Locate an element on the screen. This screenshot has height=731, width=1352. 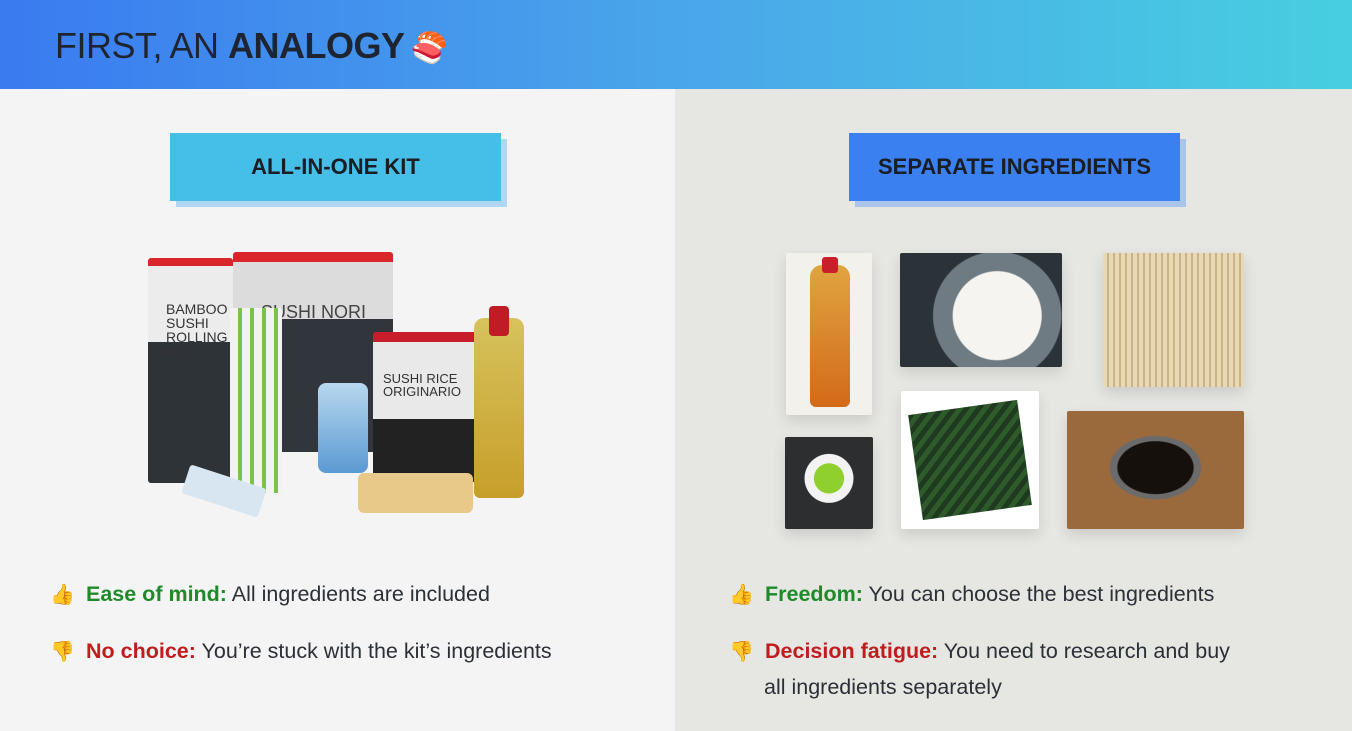
sesame-jars is located at coordinates (343, 428).